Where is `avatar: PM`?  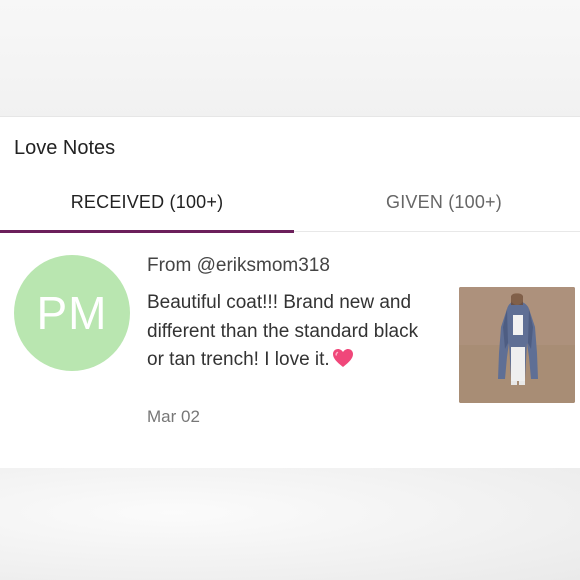 avatar: PM is located at coordinates (72, 313).